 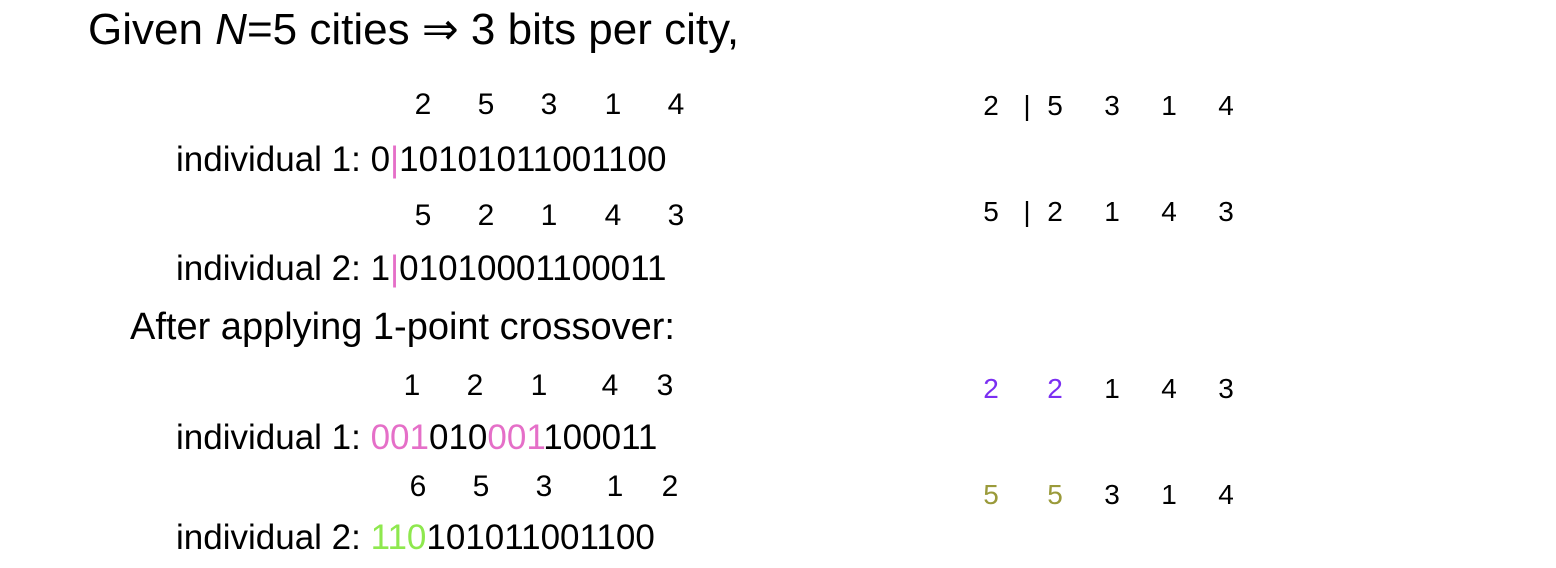 I want to click on ind1-after-label: individual 1:, so click(x=273, y=437).